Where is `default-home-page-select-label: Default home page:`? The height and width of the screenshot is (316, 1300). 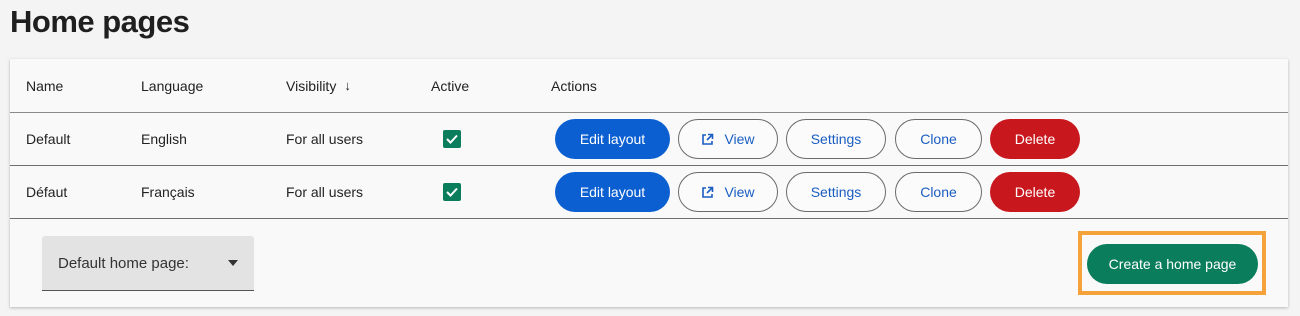 default-home-page-select-label: Default home page: is located at coordinates (123, 263).